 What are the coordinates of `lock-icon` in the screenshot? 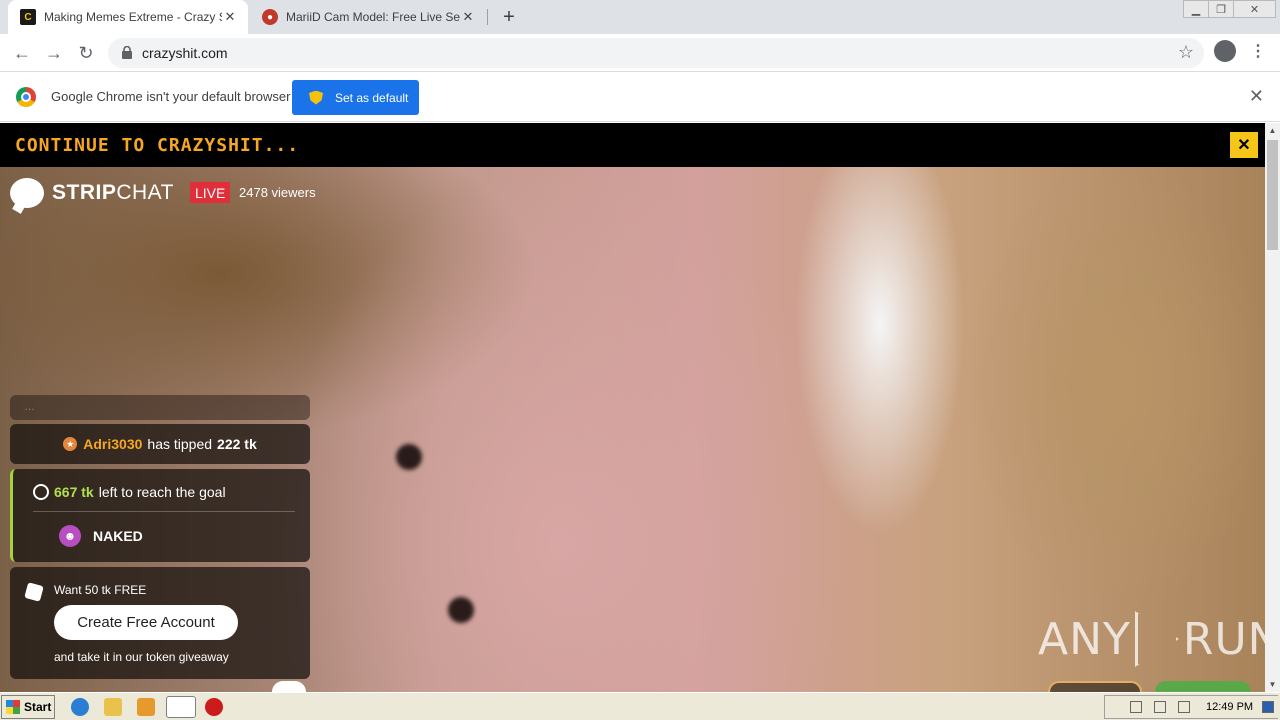 It's located at (127, 52).